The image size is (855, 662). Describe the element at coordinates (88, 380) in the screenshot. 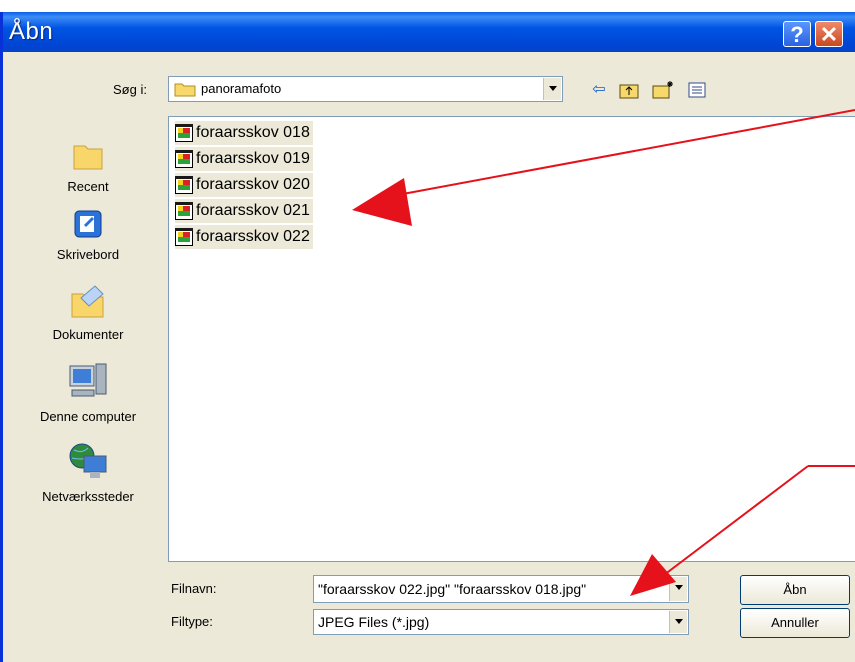

I see `computer-icon` at that location.